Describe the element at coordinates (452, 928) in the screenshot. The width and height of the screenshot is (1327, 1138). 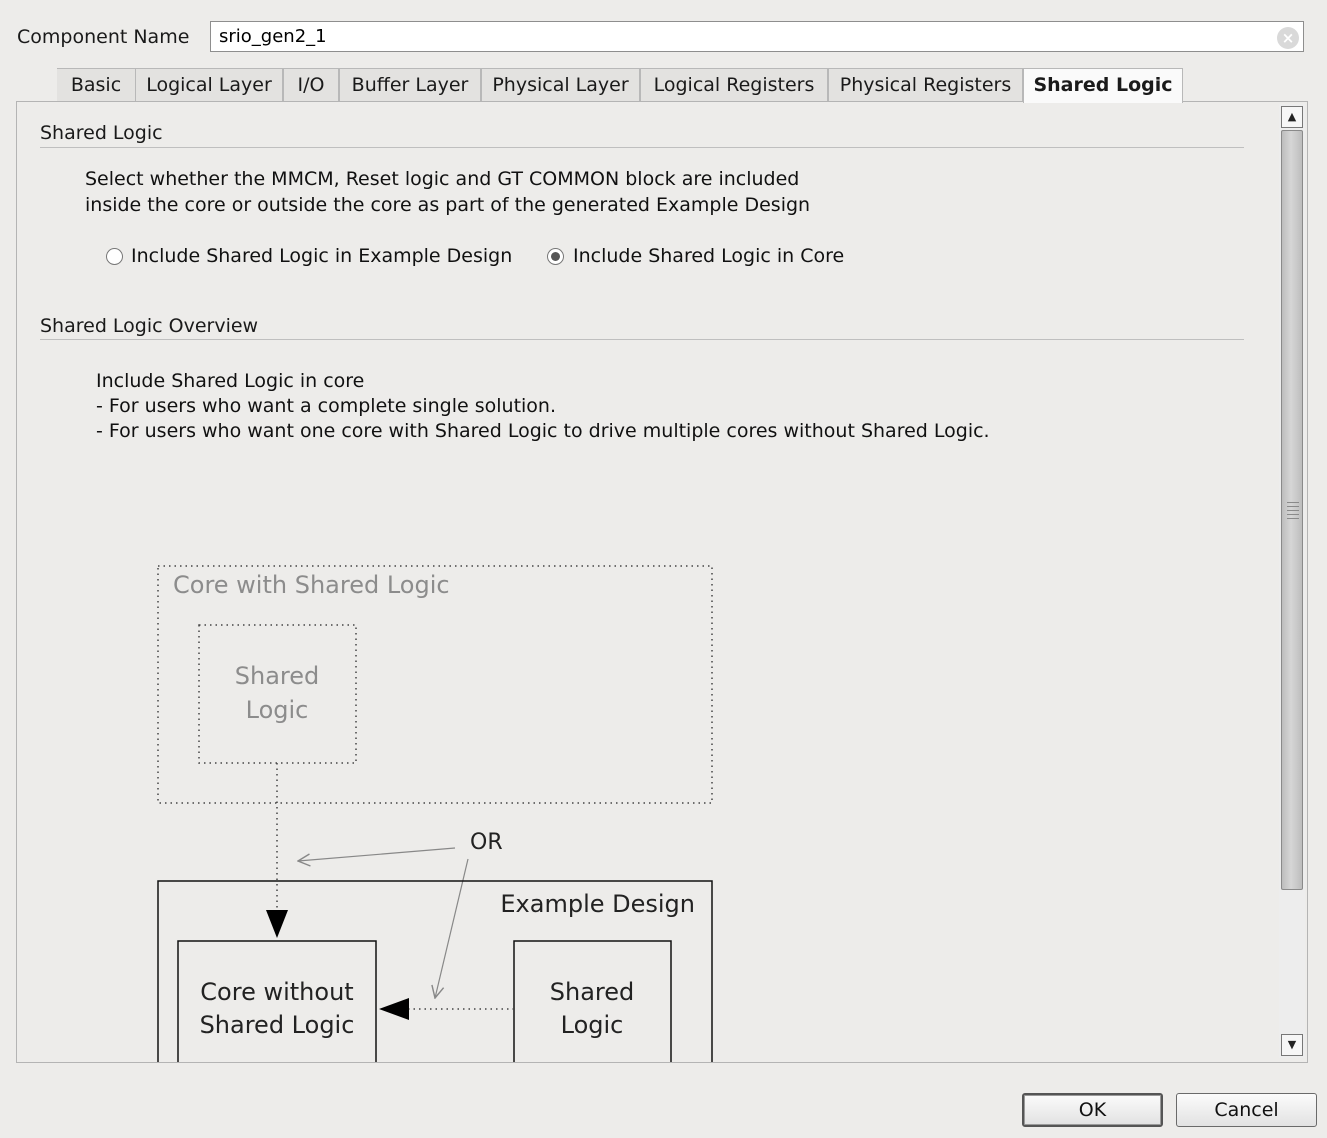
I see `or-arrow-down` at that location.